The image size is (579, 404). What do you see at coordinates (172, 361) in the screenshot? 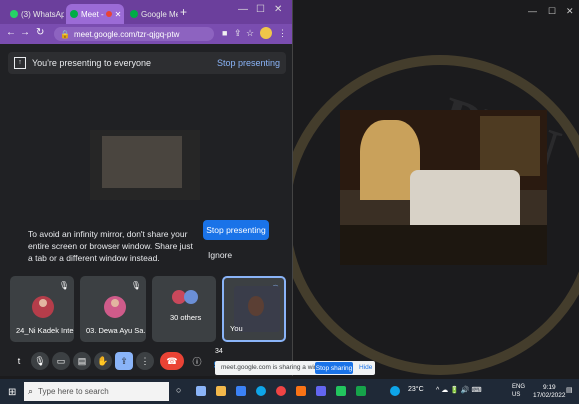
I see `leave-call-button: ☎` at bounding box center [172, 361].